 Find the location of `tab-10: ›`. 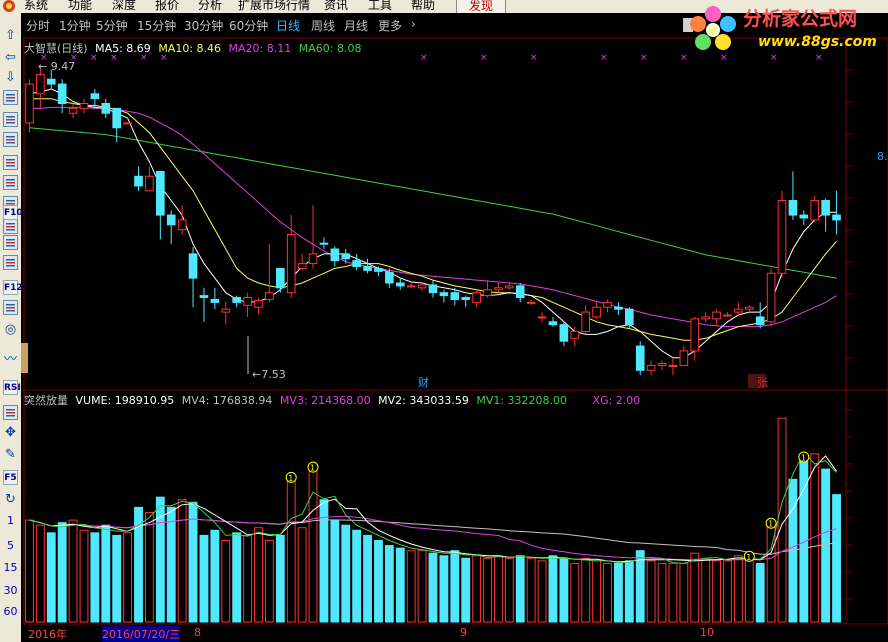

tab-10: › is located at coordinates (413, 24).